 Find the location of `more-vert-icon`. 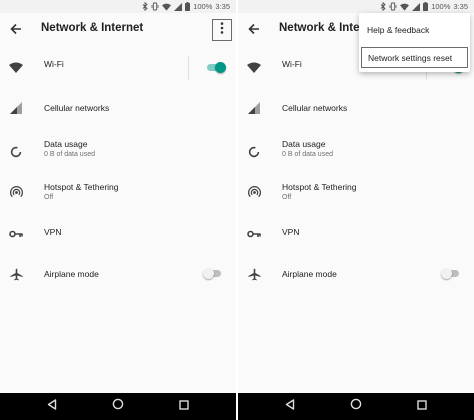

more-vert-icon is located at coordinates (222, 30).